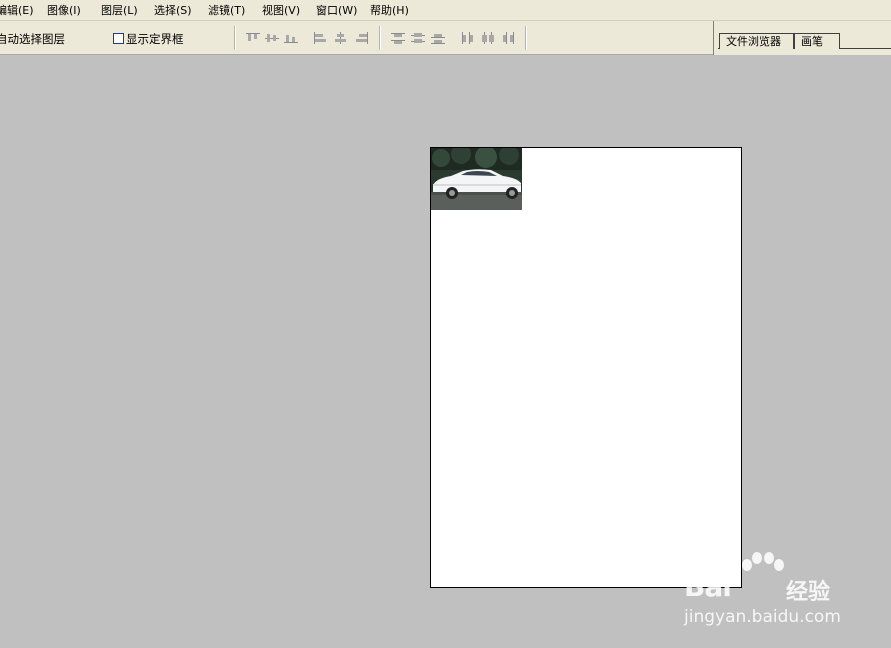 This screenshot has height=648, width=891. What do you see at coordinates (32, 39) in the screenshot?
I see `auto-select-layer-label: 自动选择图层` at bounding box center [32, 39].